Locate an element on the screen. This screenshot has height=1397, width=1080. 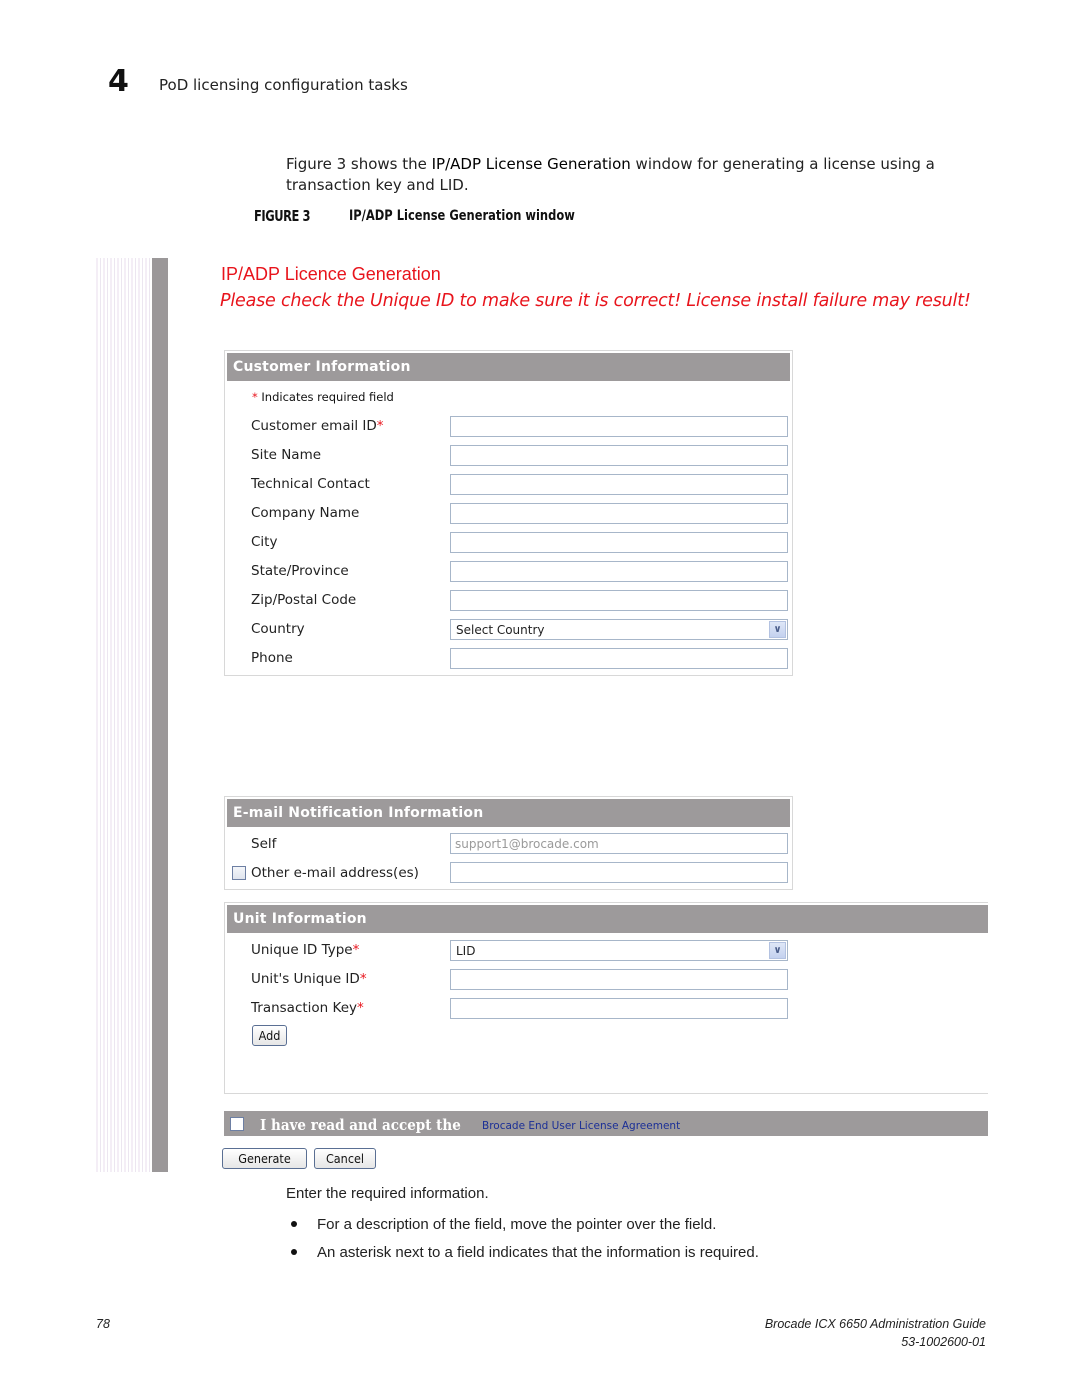
field-label: Company Name is located at coordinates (305, 513).